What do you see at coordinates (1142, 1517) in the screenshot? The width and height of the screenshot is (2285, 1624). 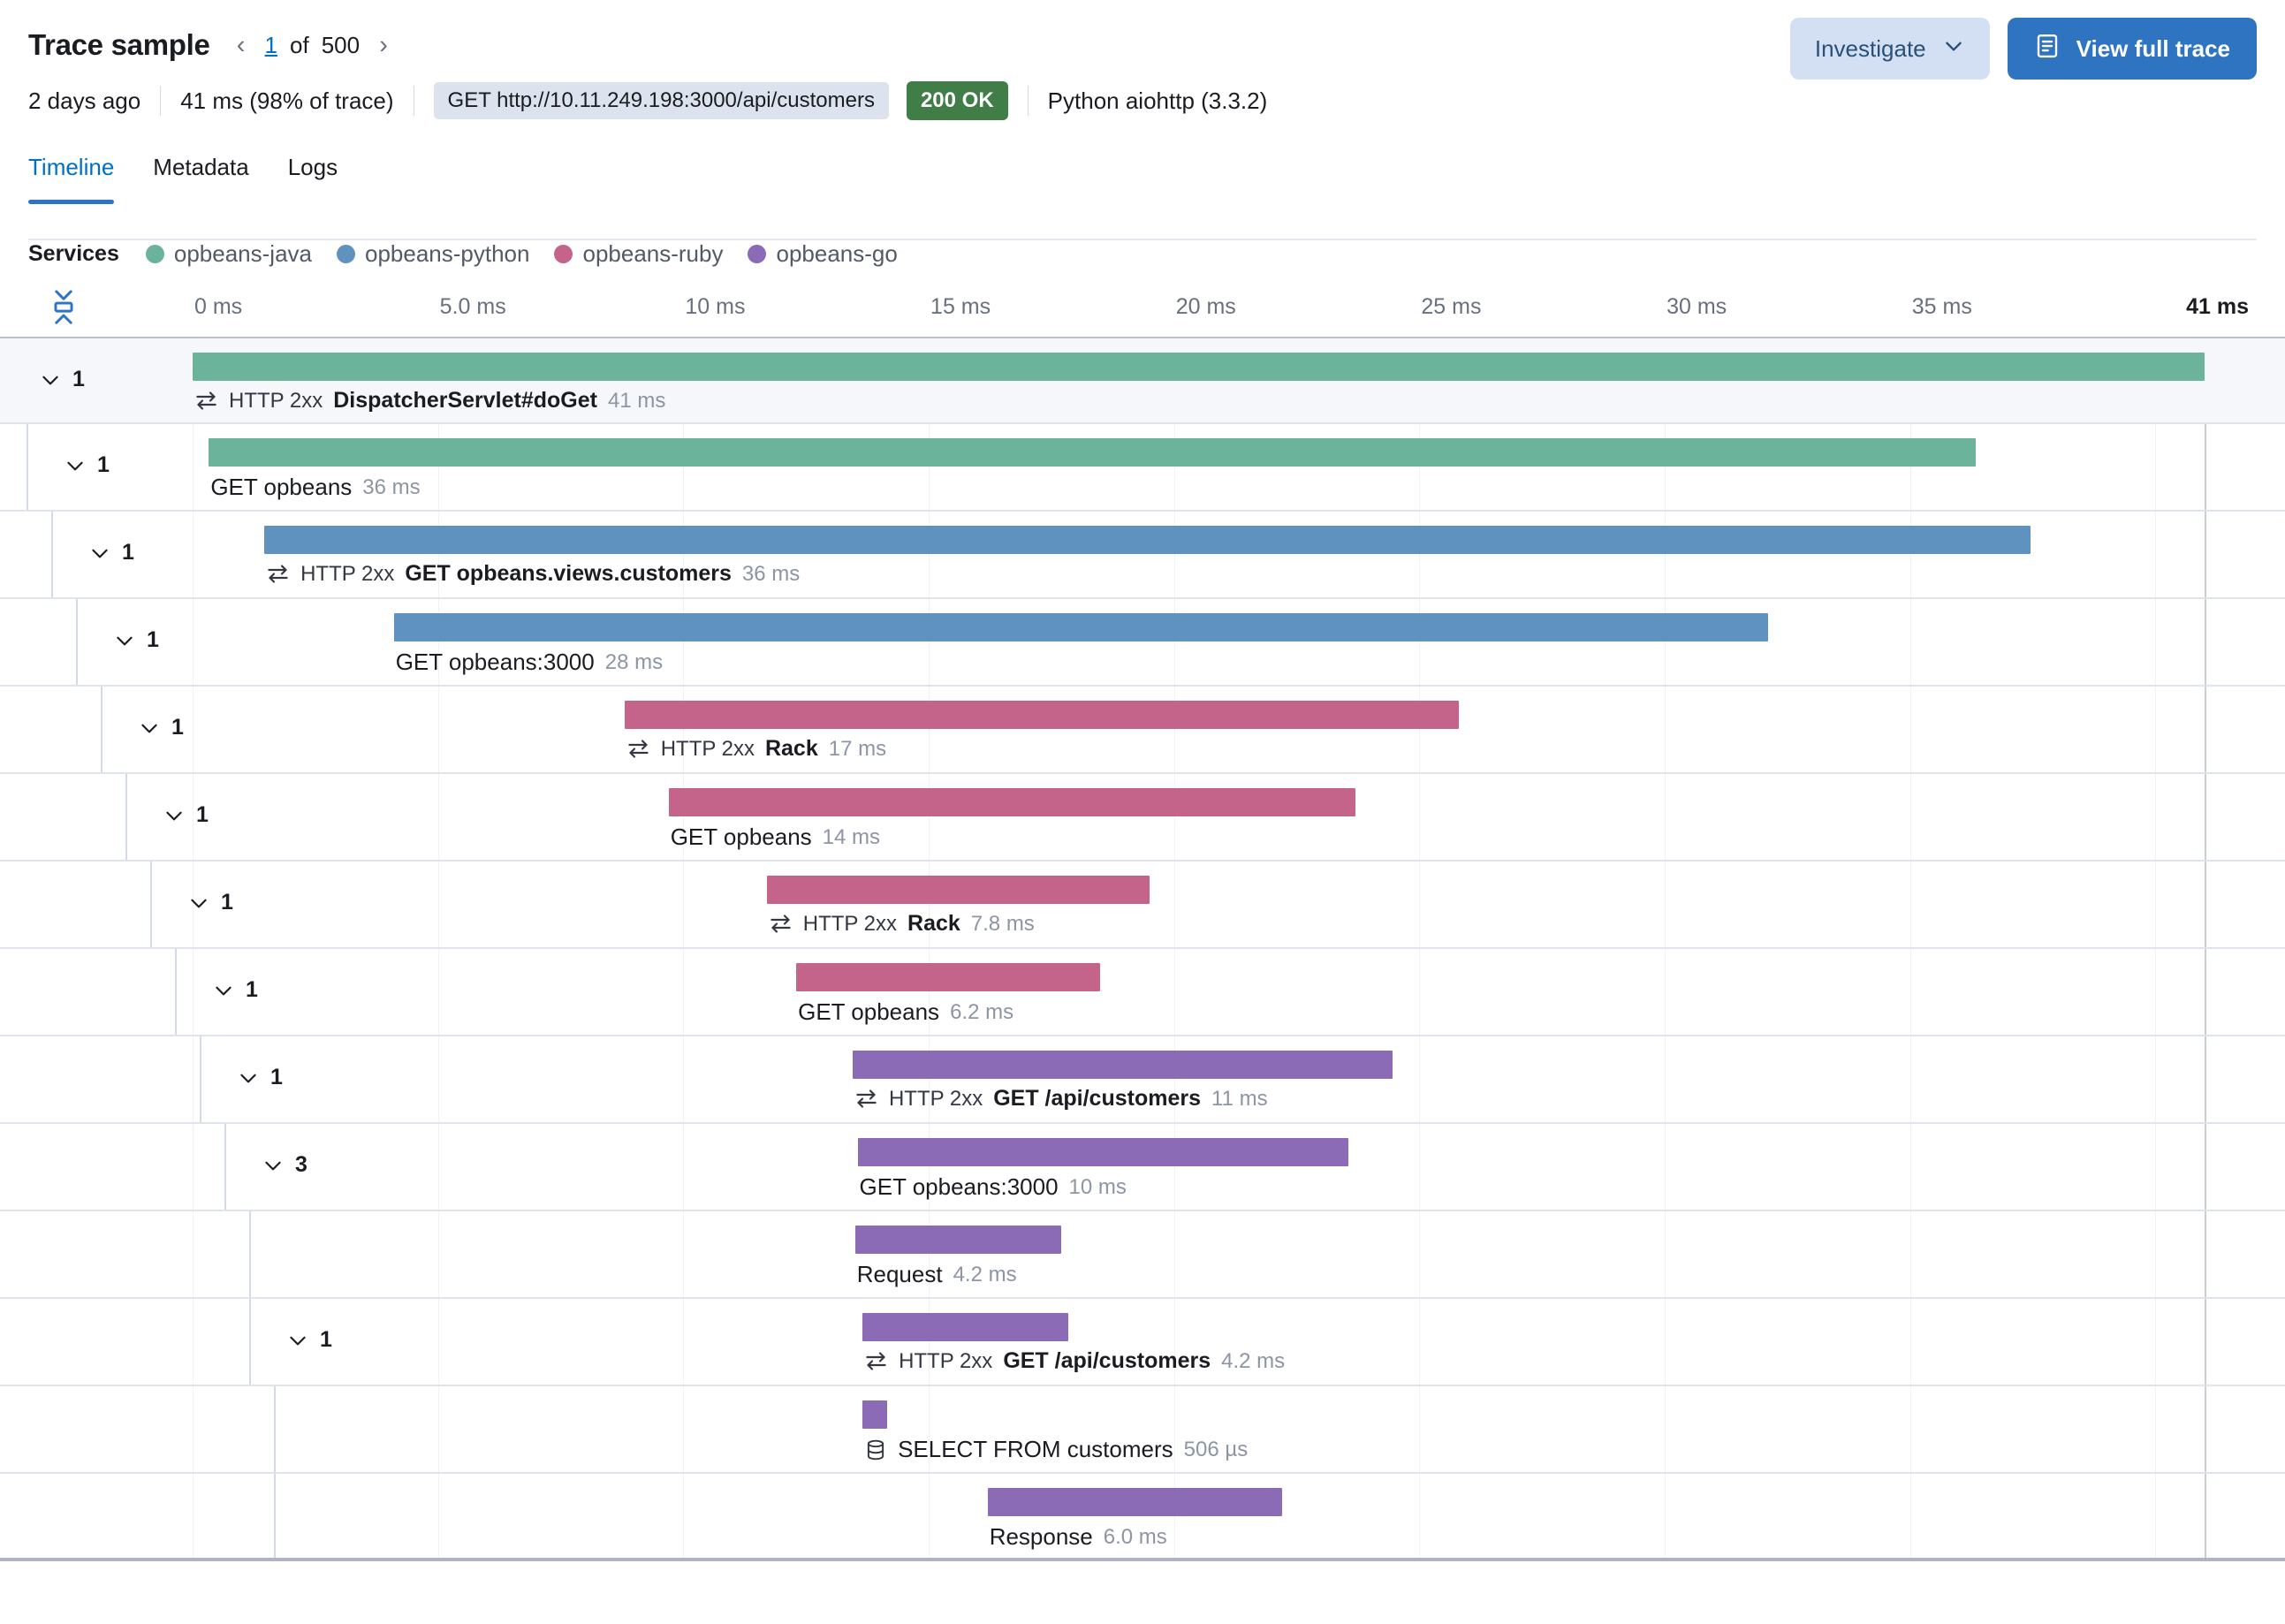 I see `waterfall-row: Response 6.0 ms` at bounding box center [1142, 1517].